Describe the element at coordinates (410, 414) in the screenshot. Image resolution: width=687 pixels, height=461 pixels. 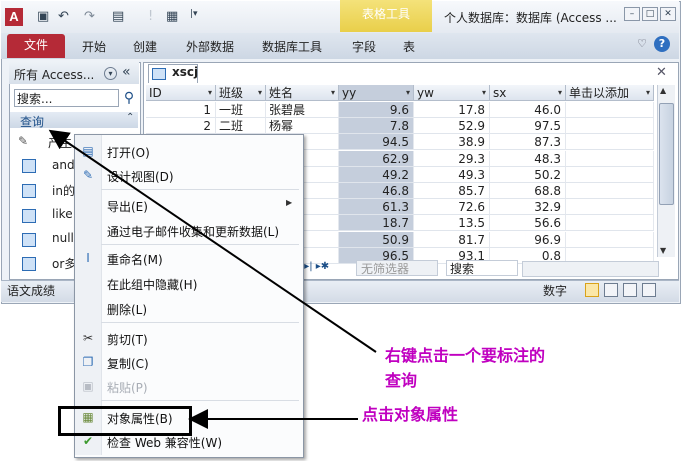
I see `annotation-click-properties: 点击对象属性` at that location.